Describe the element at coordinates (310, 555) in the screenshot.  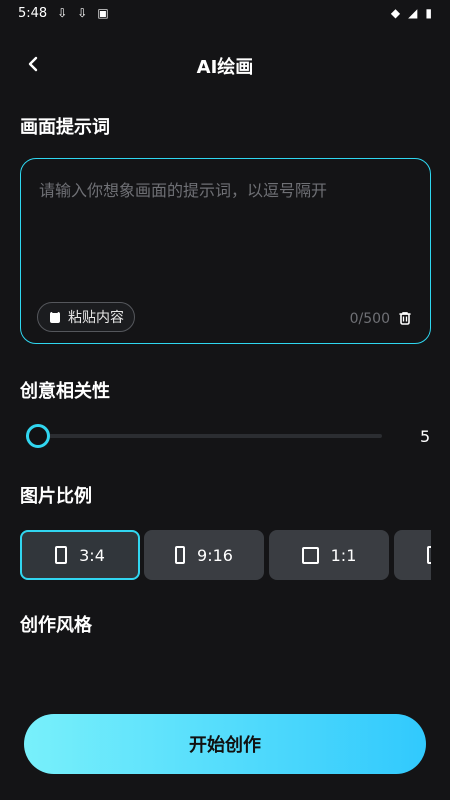
I see `square-ratio-icon` at that location.